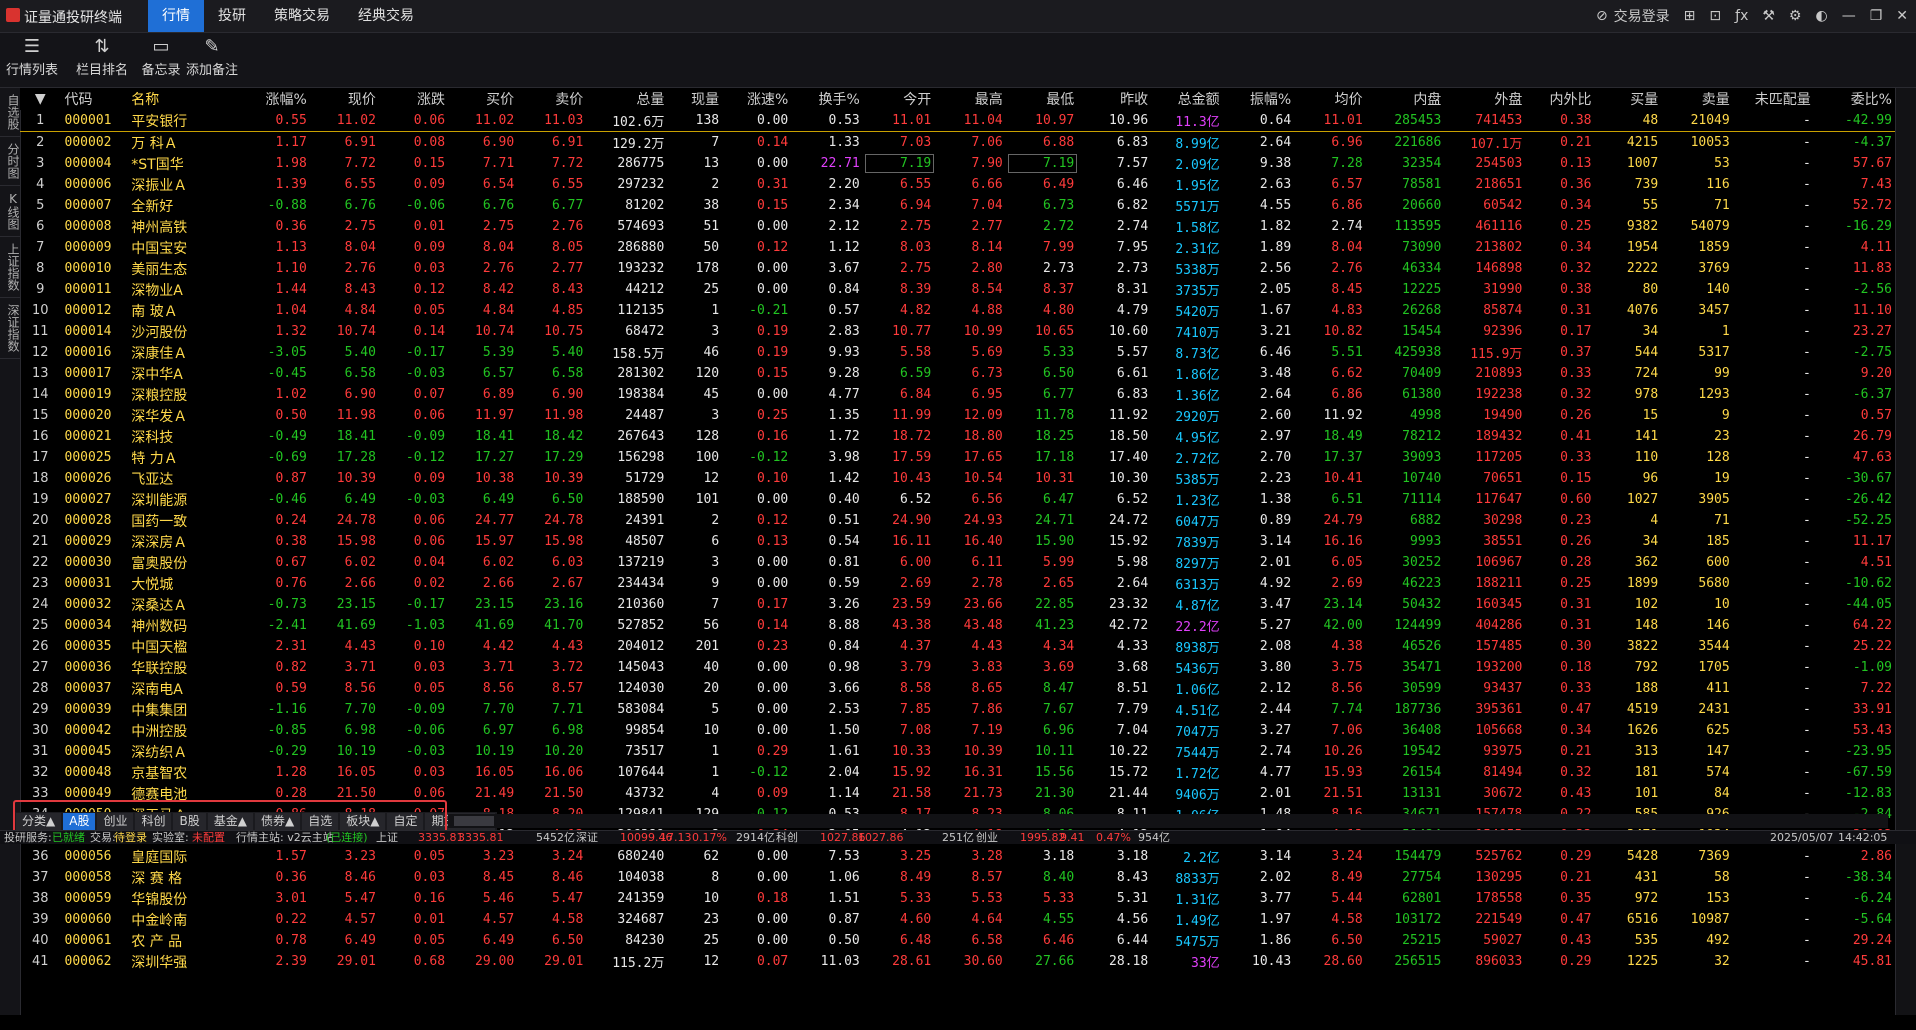 Image resolution: width=1916 pixels, height=1030 pixels. I want to click on header-low: 最低, so click(1042, 99).